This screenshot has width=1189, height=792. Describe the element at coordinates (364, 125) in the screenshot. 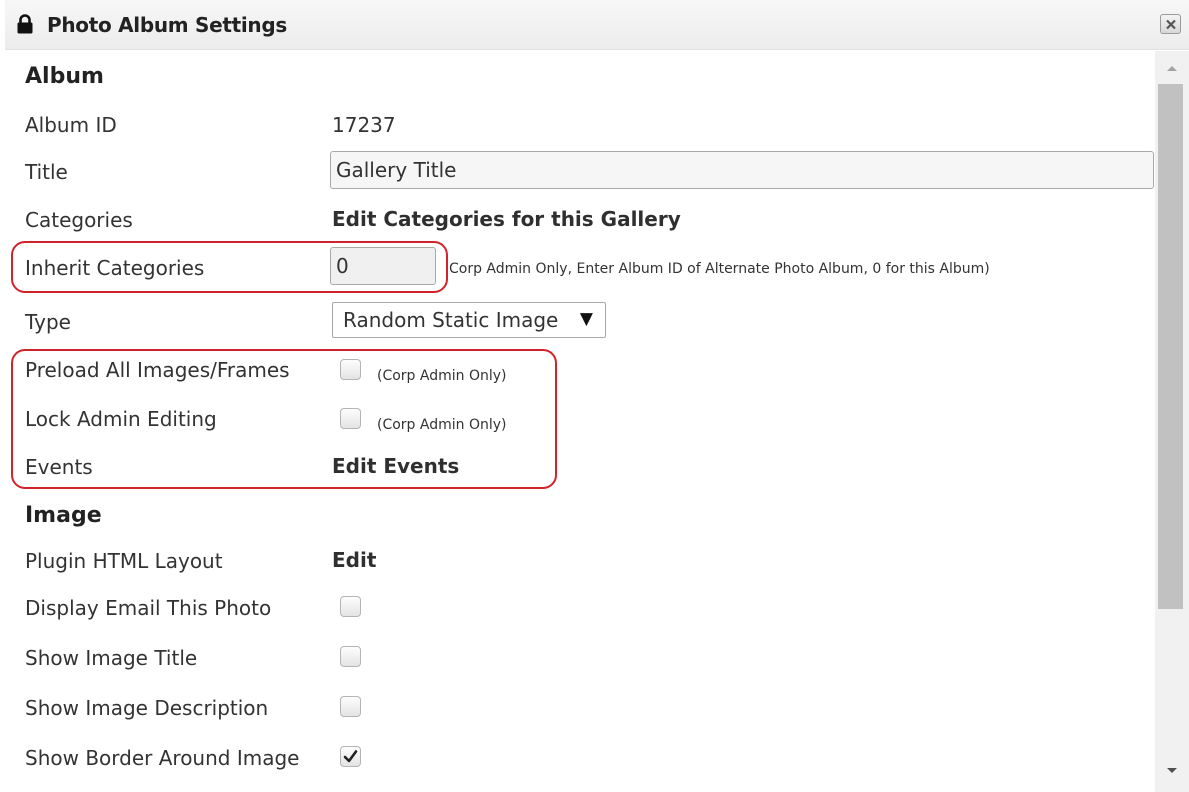

I see `album-id-value: 17237` at that location.